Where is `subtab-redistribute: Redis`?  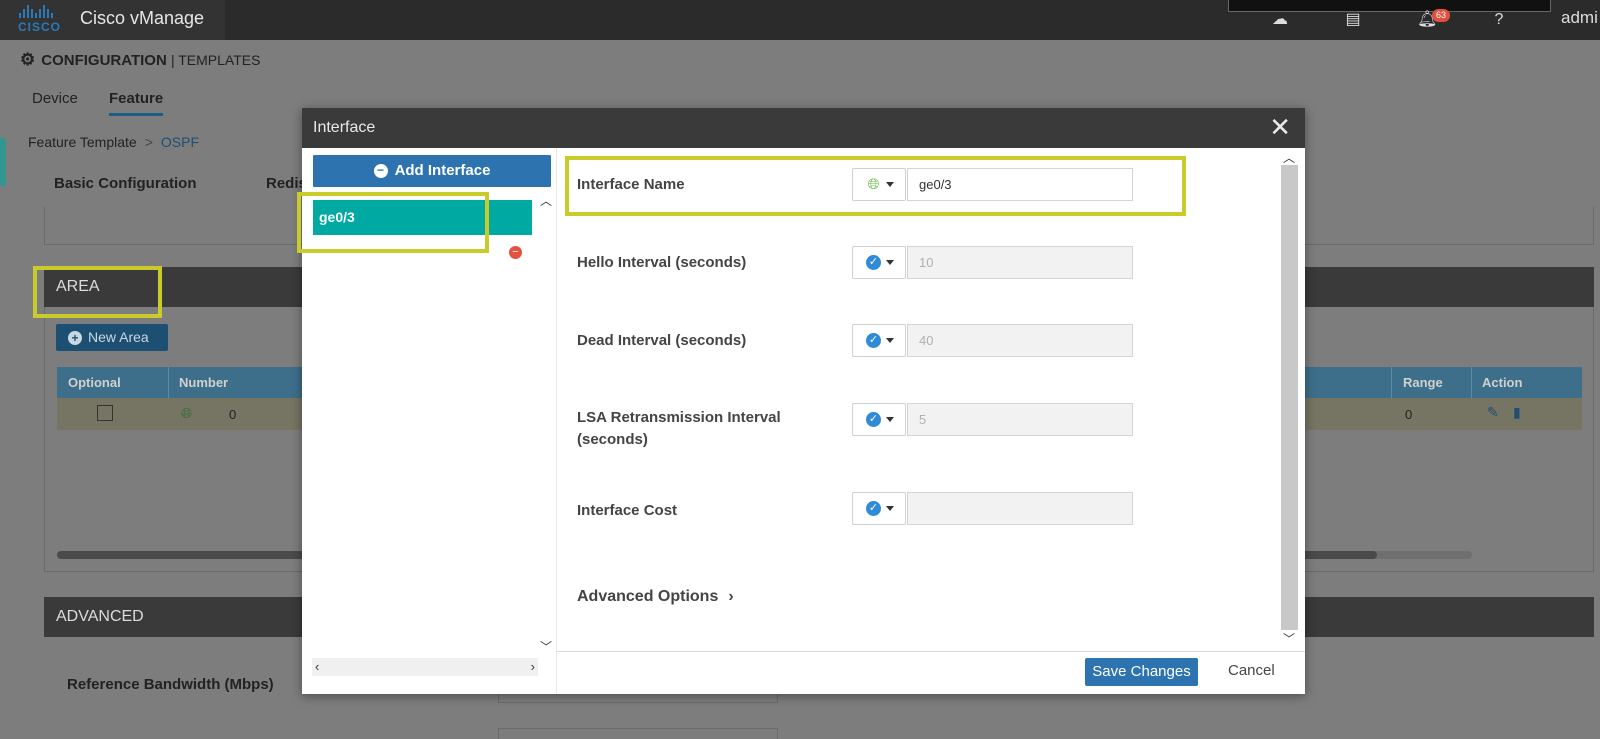
subtab-redistribute: Redis is located at coordinates (286, 183).